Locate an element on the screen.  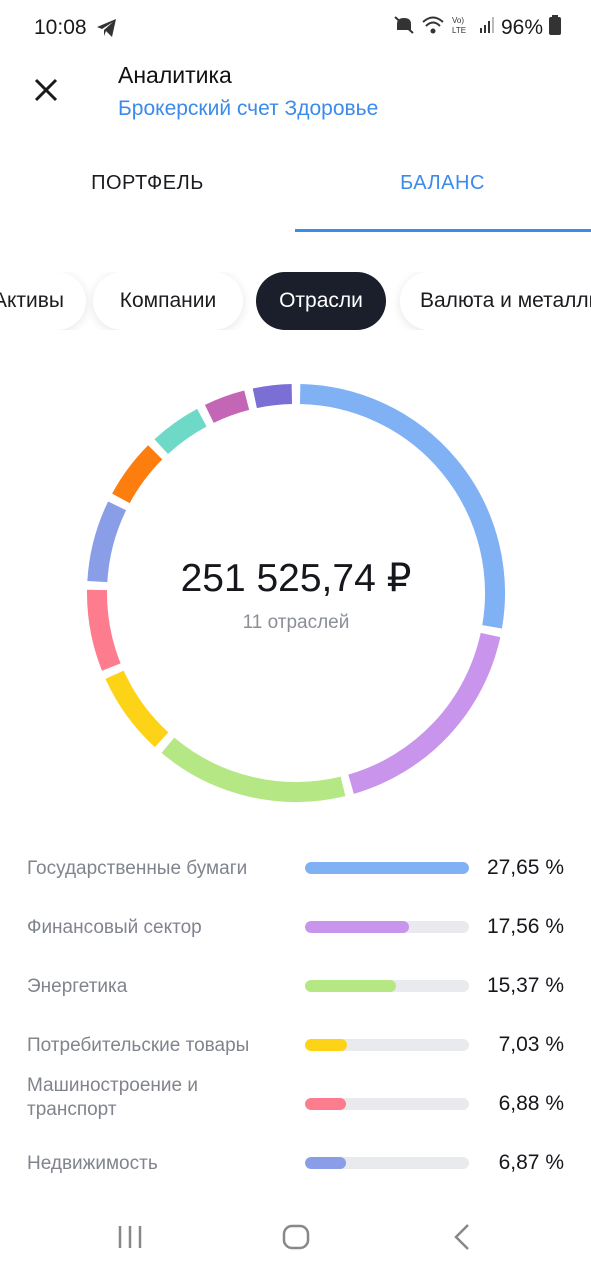
legend-percent: 7,03 % is located at coordinates (531, 1044).